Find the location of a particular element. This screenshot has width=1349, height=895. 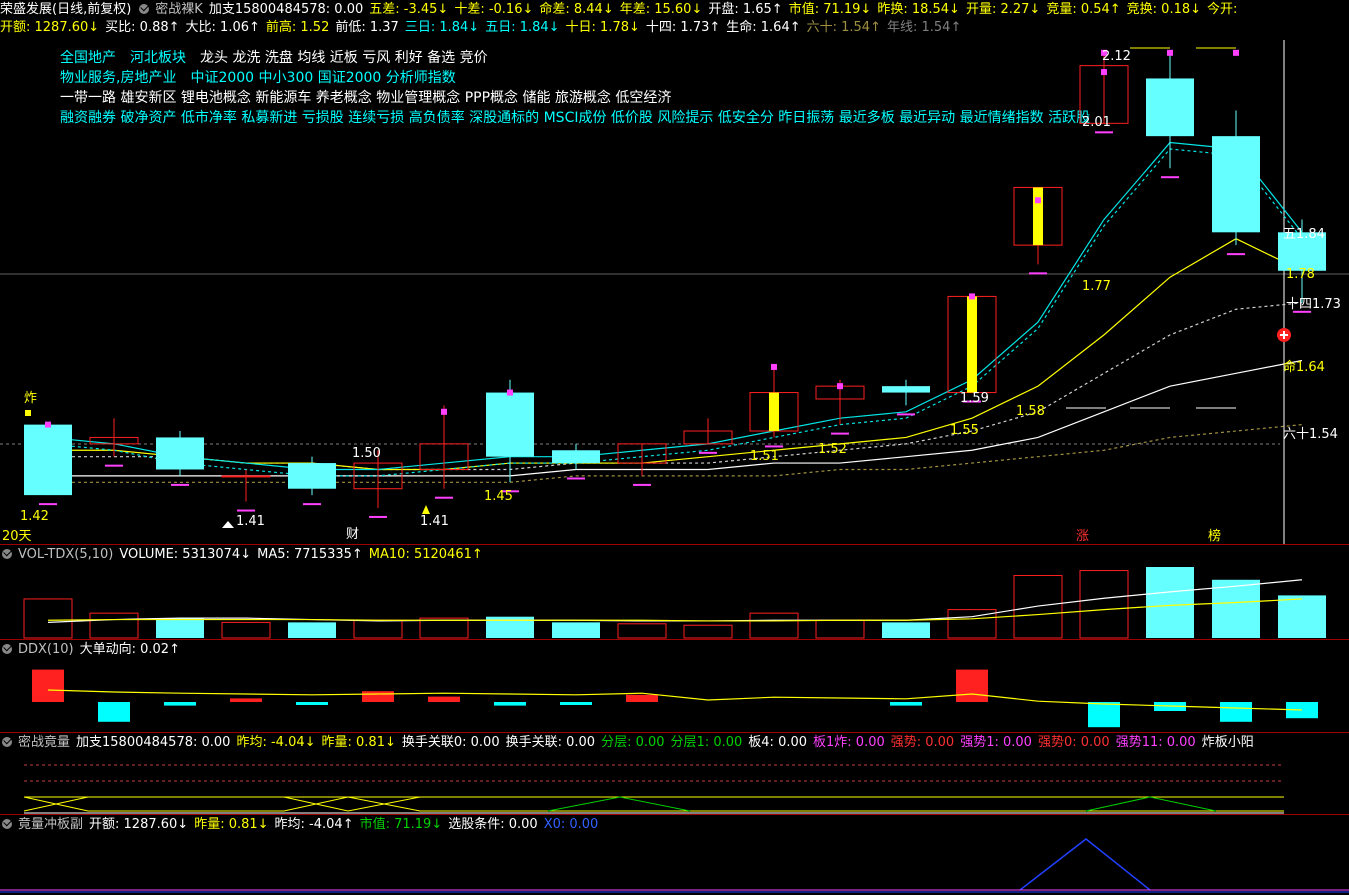

chart-label: 命1.64 is located at coordinates (1304, 367).